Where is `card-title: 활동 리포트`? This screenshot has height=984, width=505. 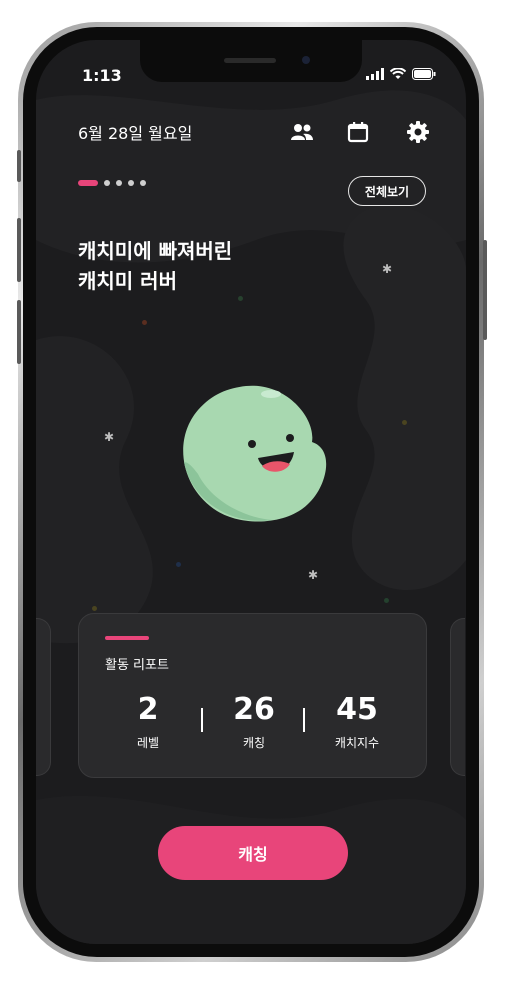
card-title: 활동 리포트 is located at coordinates (137, 665).